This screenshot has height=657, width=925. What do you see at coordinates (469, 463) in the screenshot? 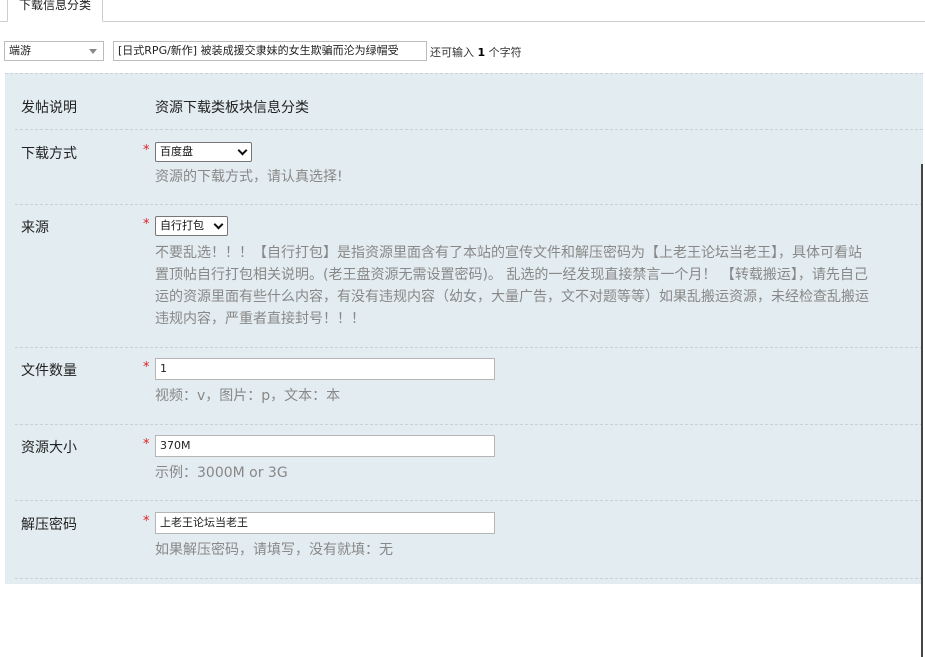
I see `form-row-size: 资源大小 * 370M 示例：3000M or 3G` at bounding box center [469, 463].